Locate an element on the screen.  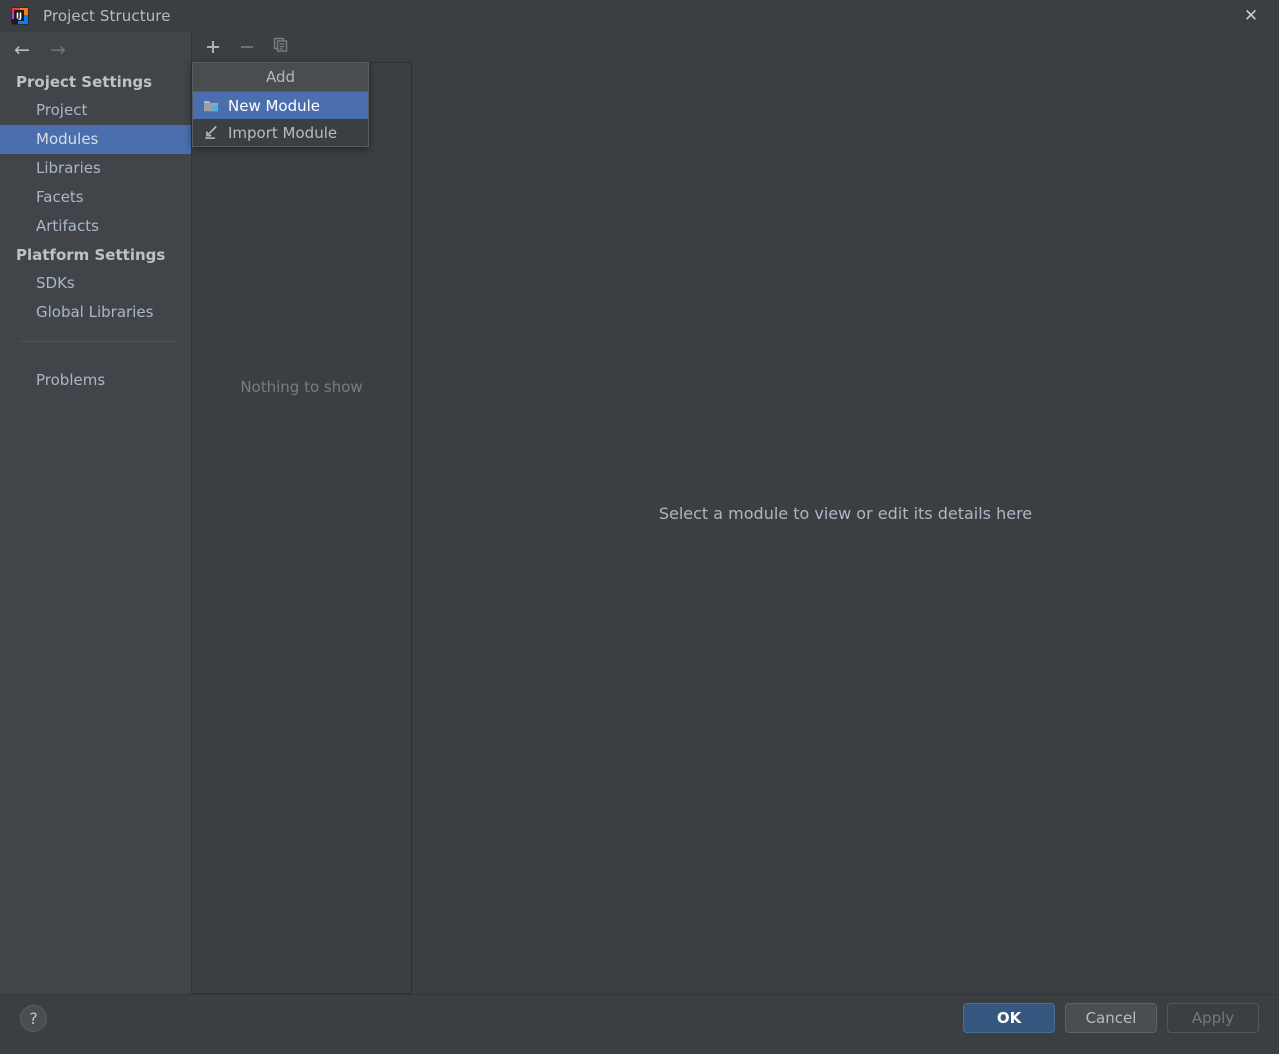
import-module-arrow-icon is located at coordinates (211, 133).